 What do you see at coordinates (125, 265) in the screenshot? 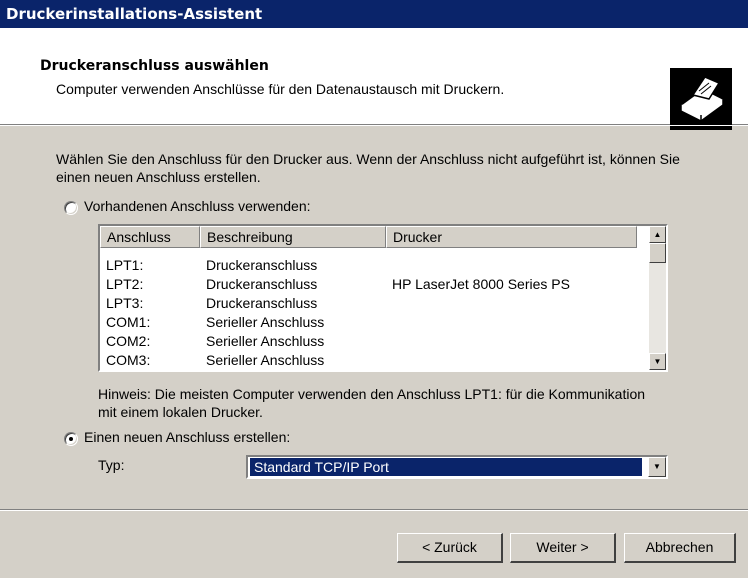
I see `cell-port: LPT1:` at bounding box center [125, 265].